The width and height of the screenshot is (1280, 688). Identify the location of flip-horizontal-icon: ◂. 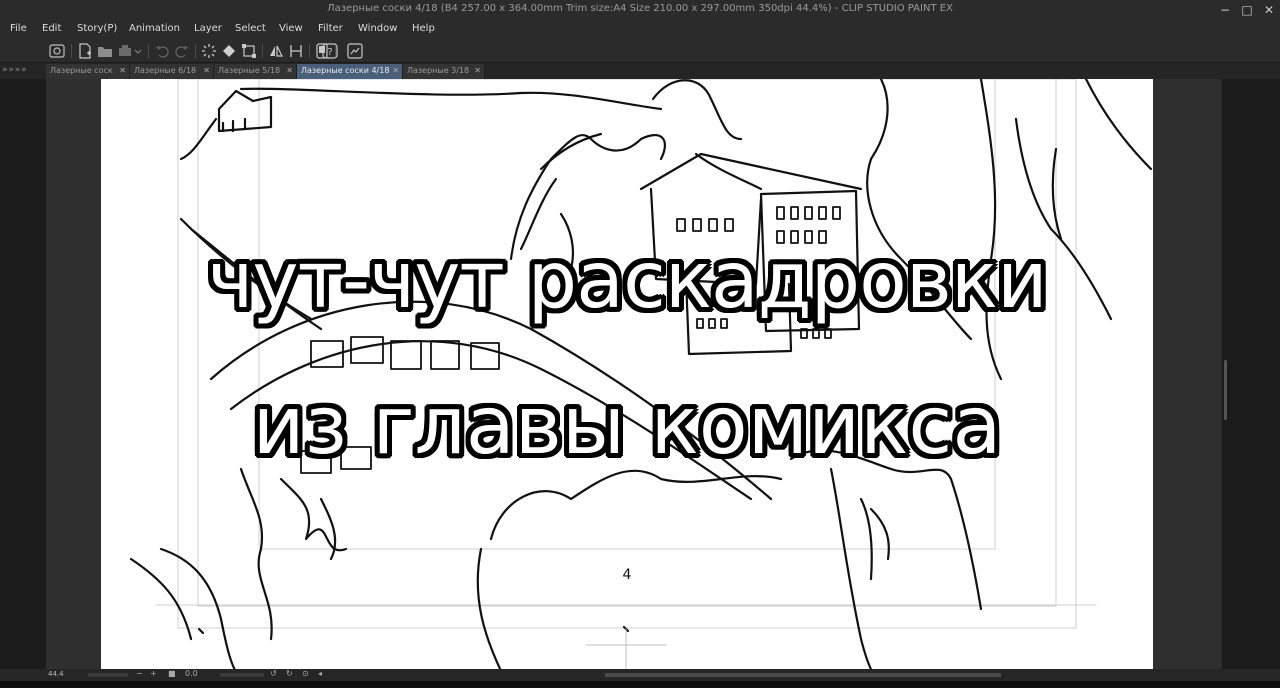
(320, 673).